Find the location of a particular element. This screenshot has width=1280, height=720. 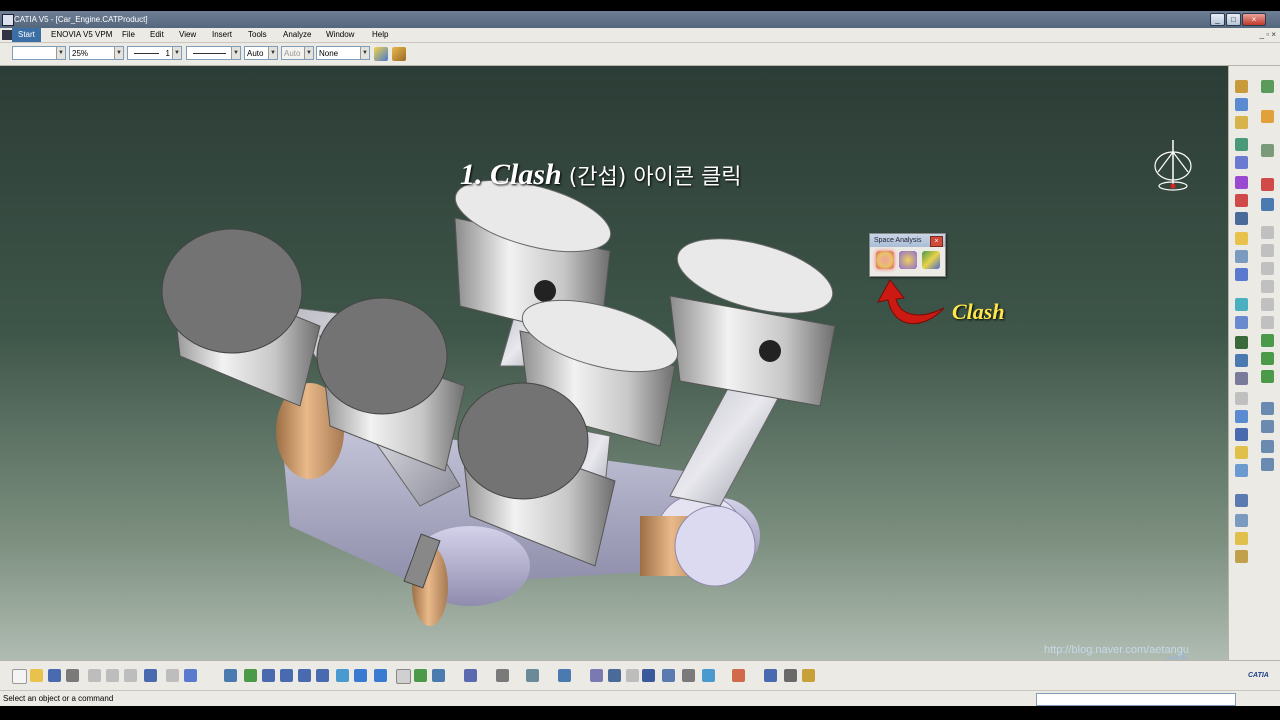

table-icon is located at coordinates (648, 675).